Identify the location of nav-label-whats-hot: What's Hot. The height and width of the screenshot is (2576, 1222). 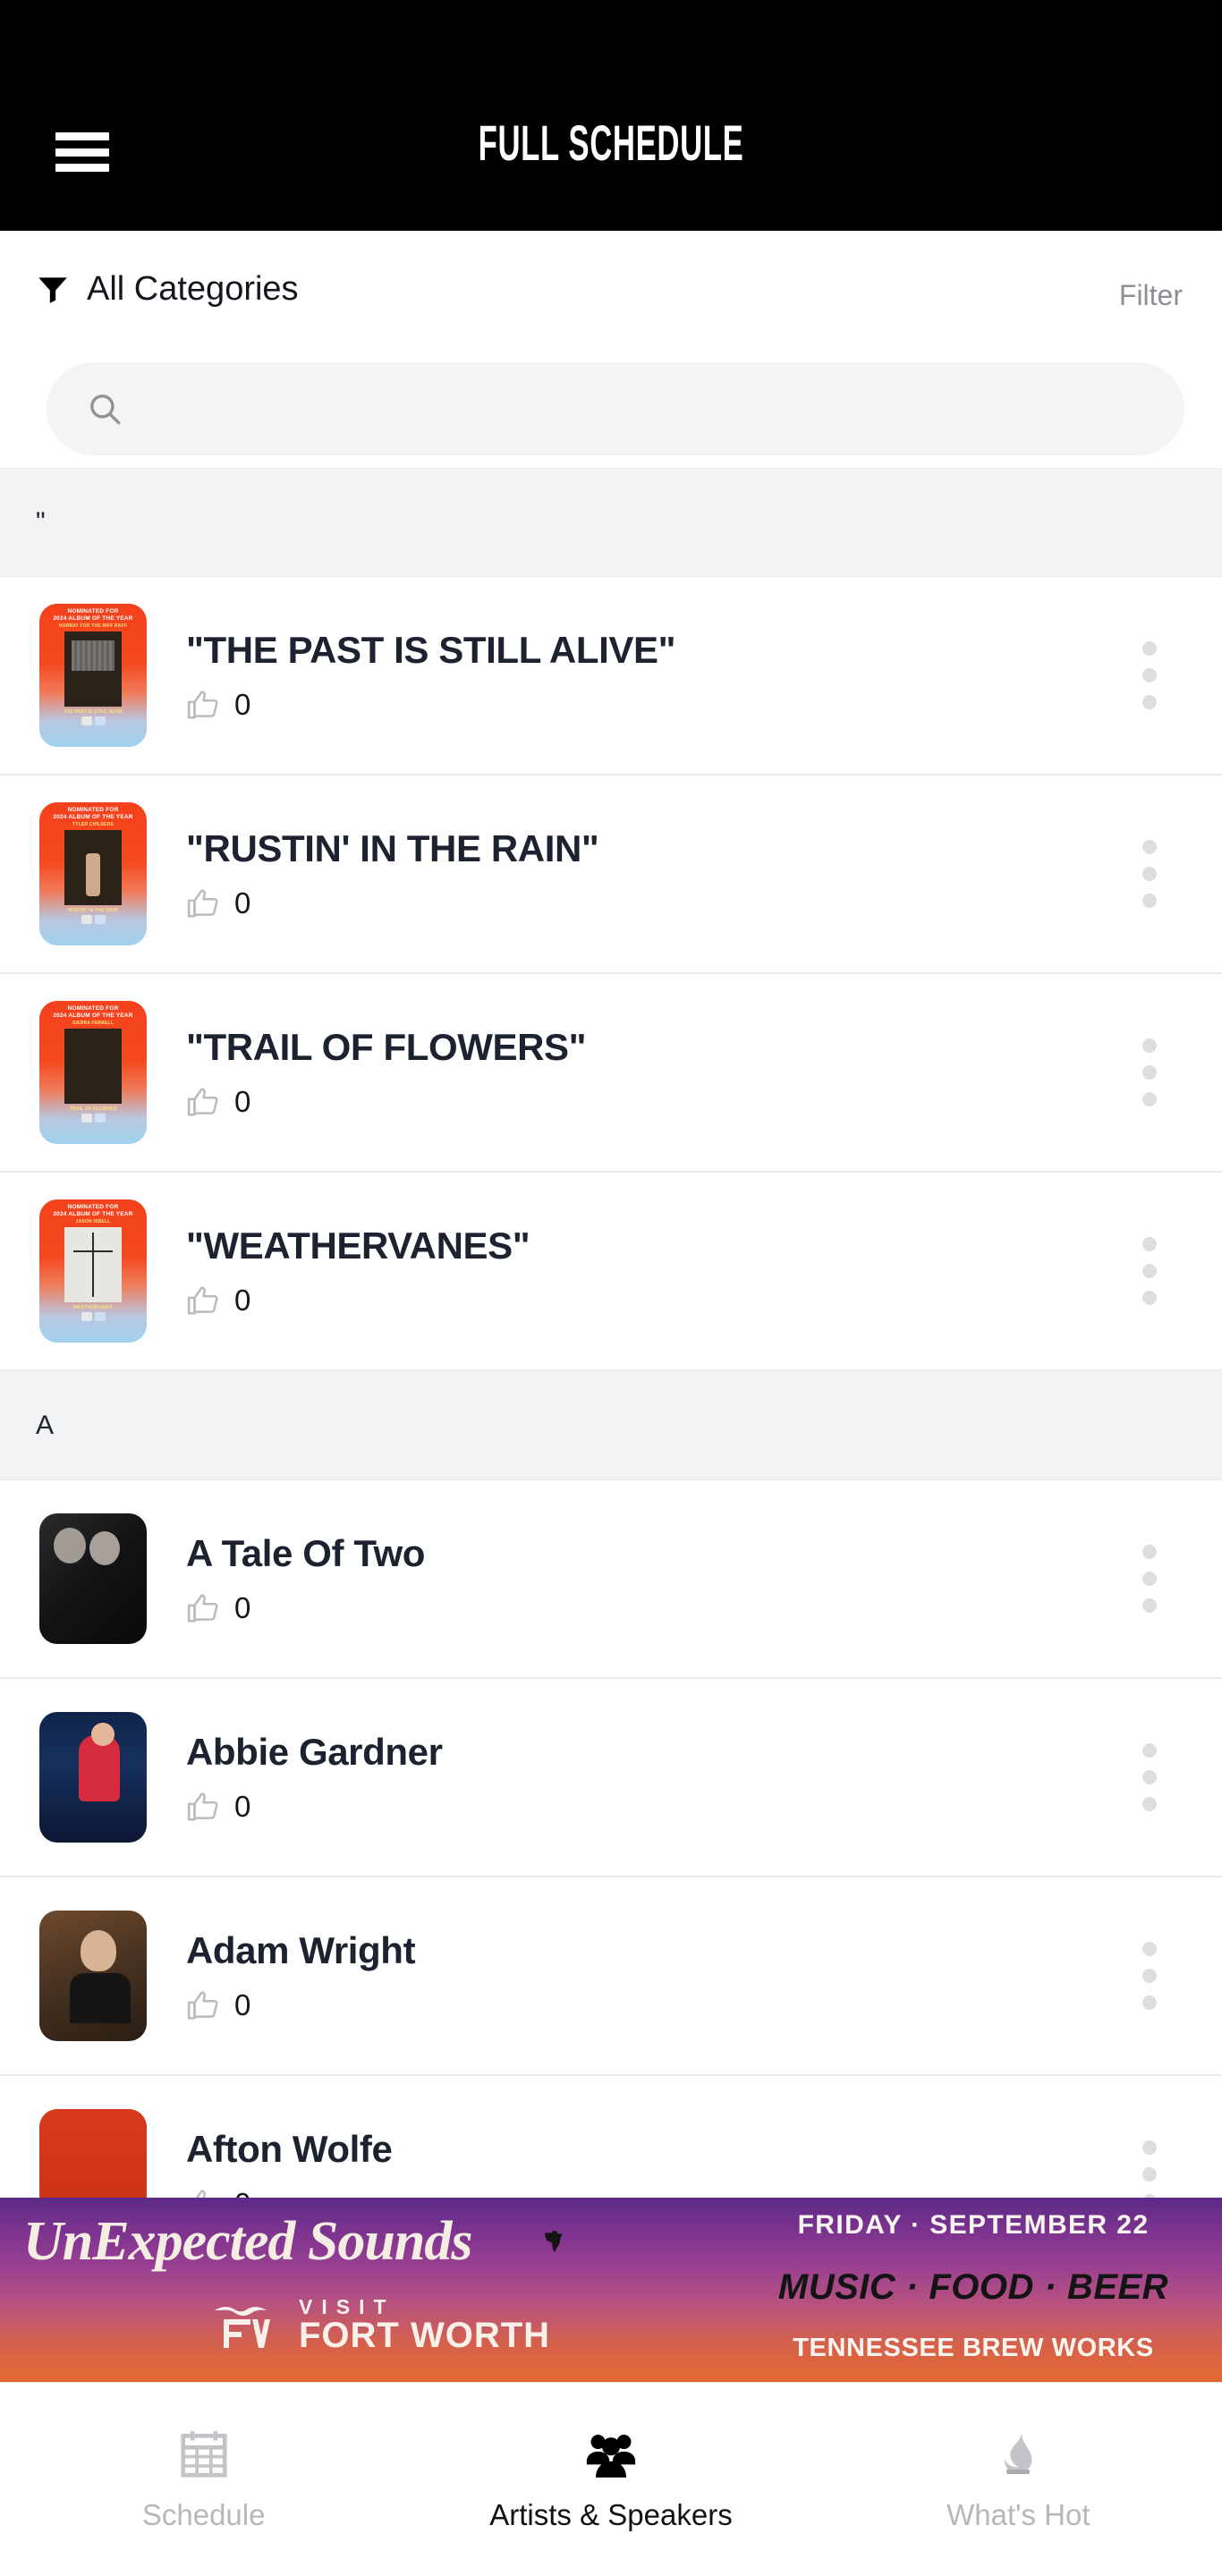
(1018, 2514).